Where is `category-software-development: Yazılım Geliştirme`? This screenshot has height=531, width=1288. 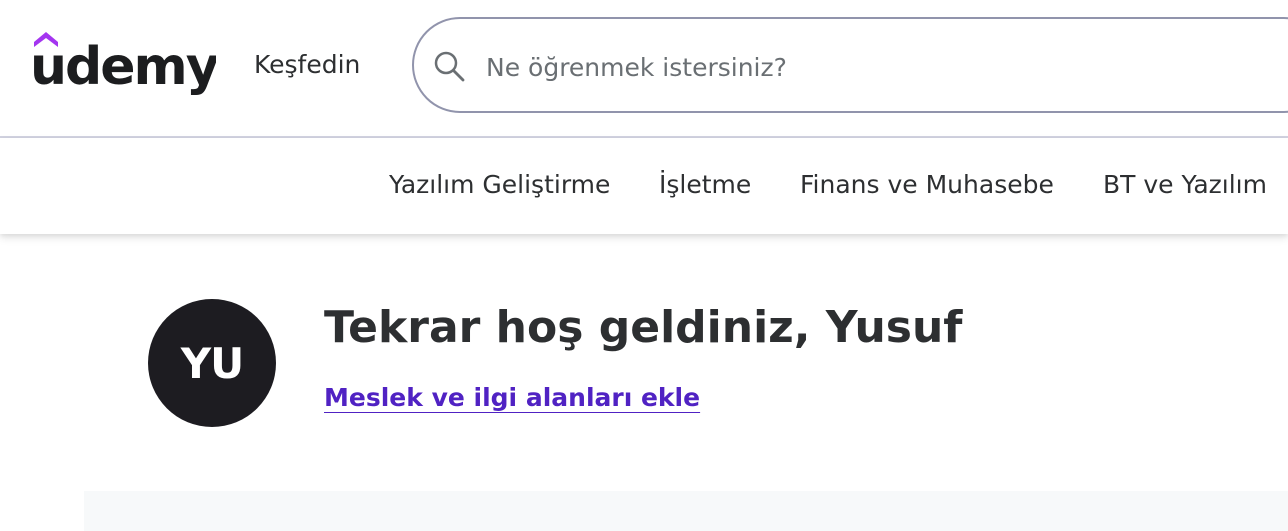 category-software-development: Yazılım Geliştirme is located at coordinates (499, 185).